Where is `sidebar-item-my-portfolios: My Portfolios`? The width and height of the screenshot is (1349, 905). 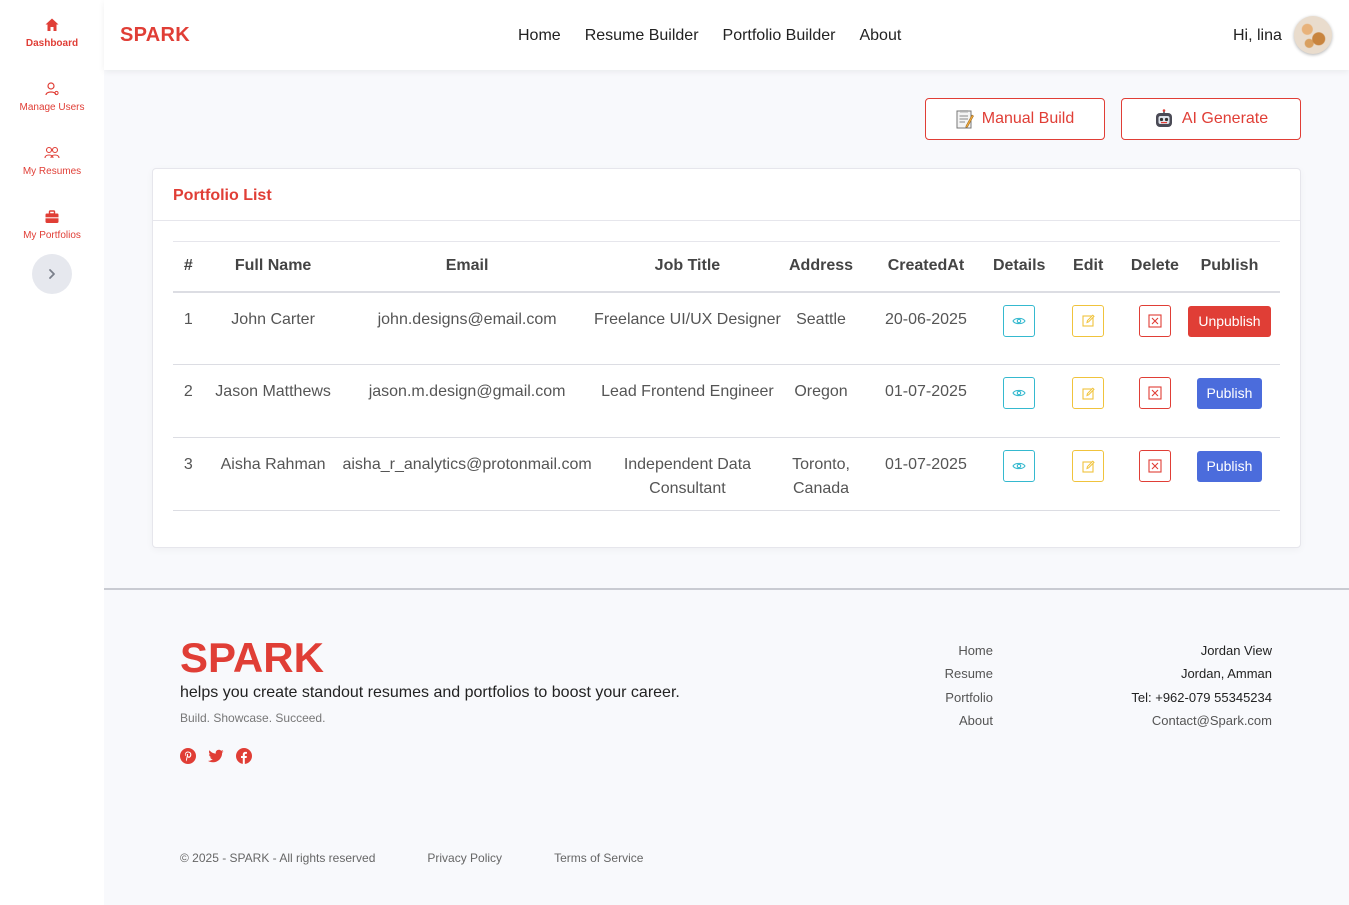 sidebar-item-my-portfolios: My Portfolios is located at coordinates (52, 225).